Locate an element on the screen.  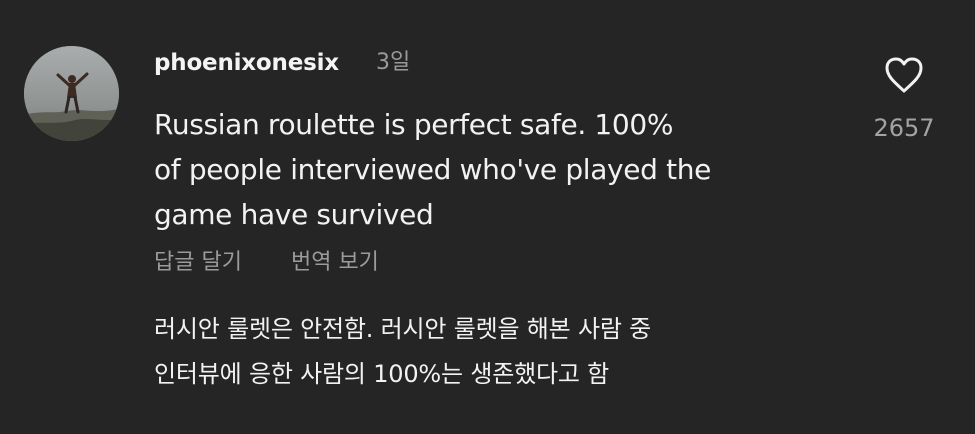
translation-line: 러시안 룰렛은 안전함. 러시안 룰렛을 해본 사람 중 is located at coordinates (403, 329).